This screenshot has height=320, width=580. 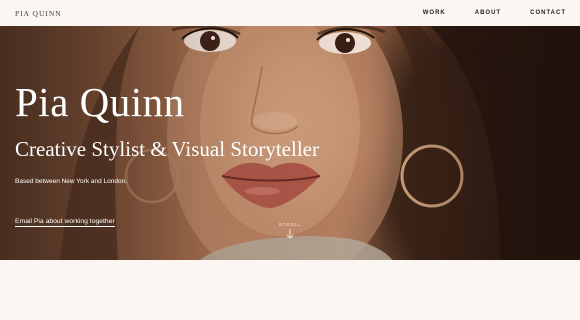 What do you see at coordinates (290, 13) in the screenshot?
I see `site-header: PIA QUINN WORK ABOUT CONTACT` at bounding box center [290, 13].